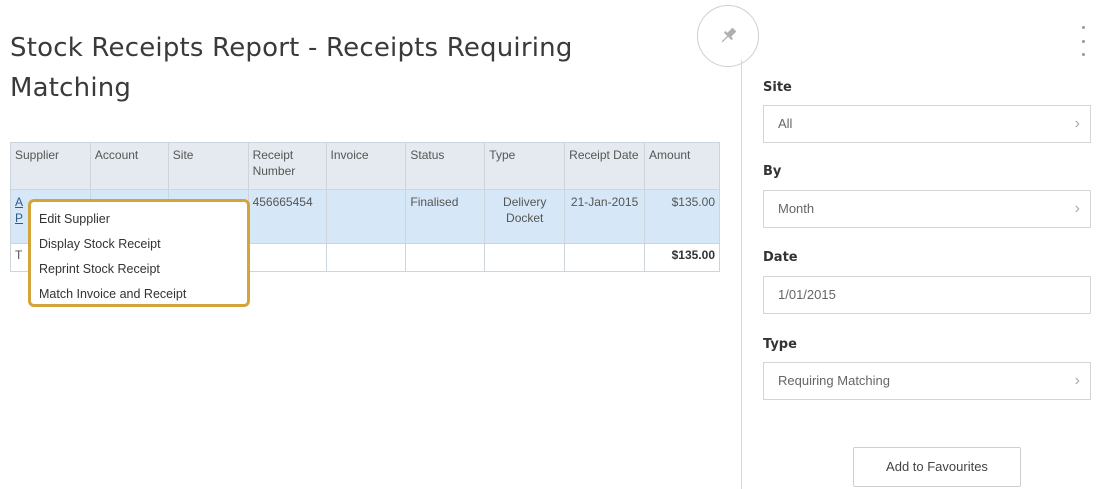  I want to click on column-header-invoice: Invoice, so click(366, 166).